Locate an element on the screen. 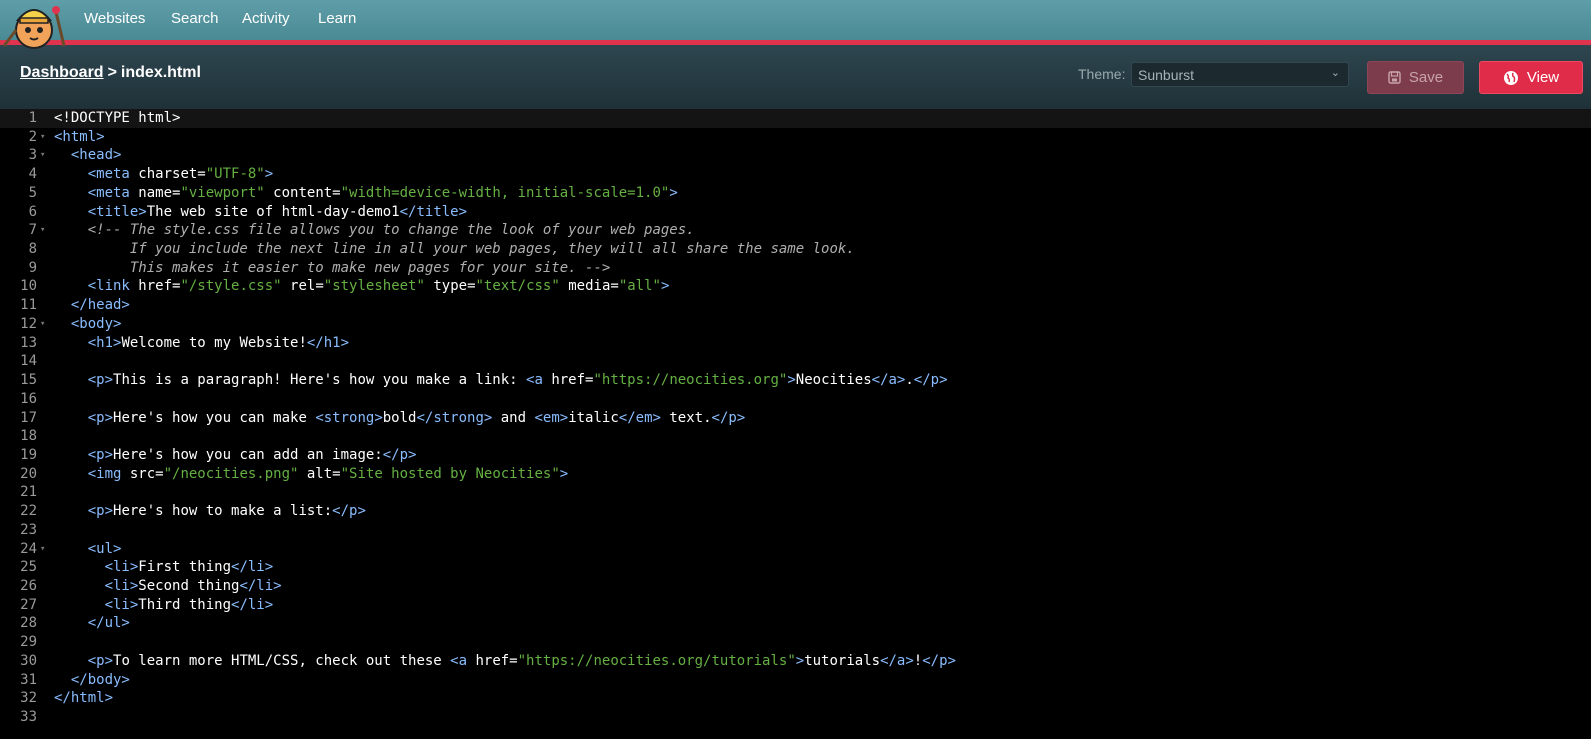 The width and height of the screenshot is (1591, 739). code-line: 14 is located at coordinates (795, 361).